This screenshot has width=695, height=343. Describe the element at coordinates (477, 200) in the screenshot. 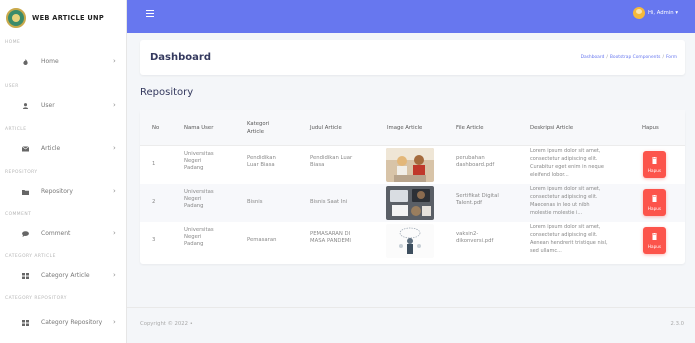

I see `file-cell: Sertifikat Digital Talent.pdf` at that location.